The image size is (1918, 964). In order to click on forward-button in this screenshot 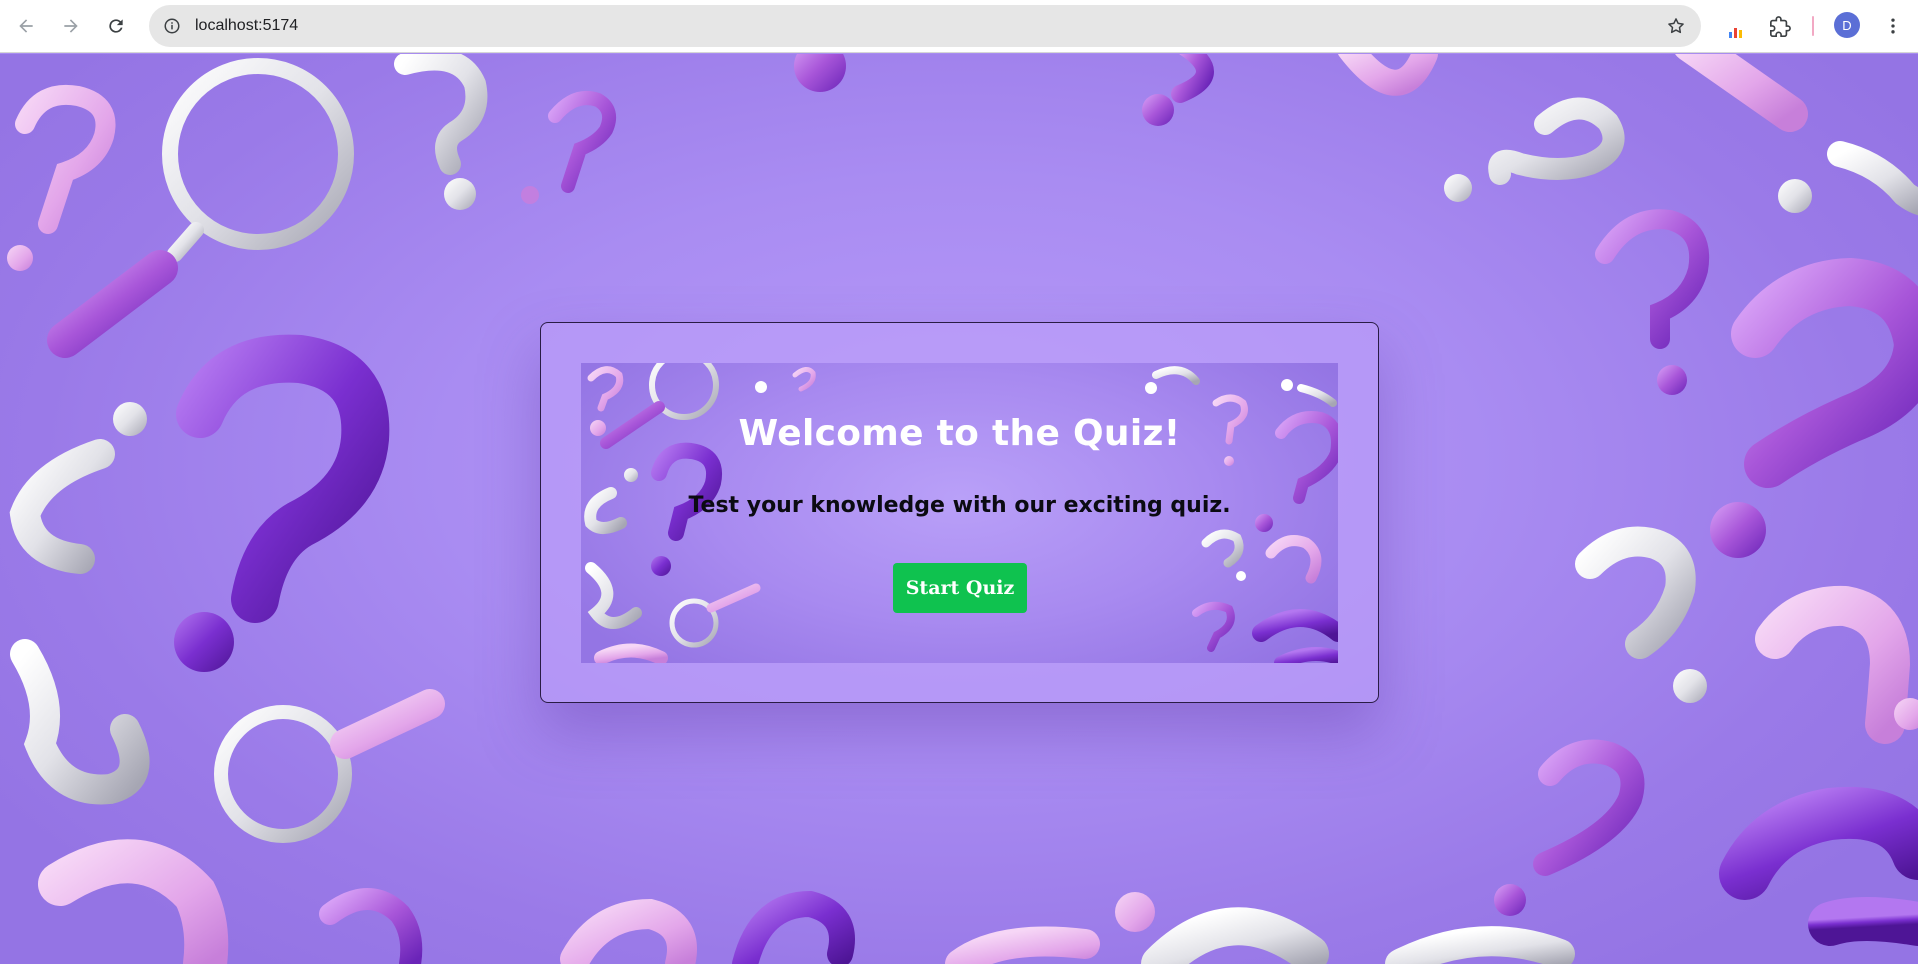, I will do `click(71, 26)`.